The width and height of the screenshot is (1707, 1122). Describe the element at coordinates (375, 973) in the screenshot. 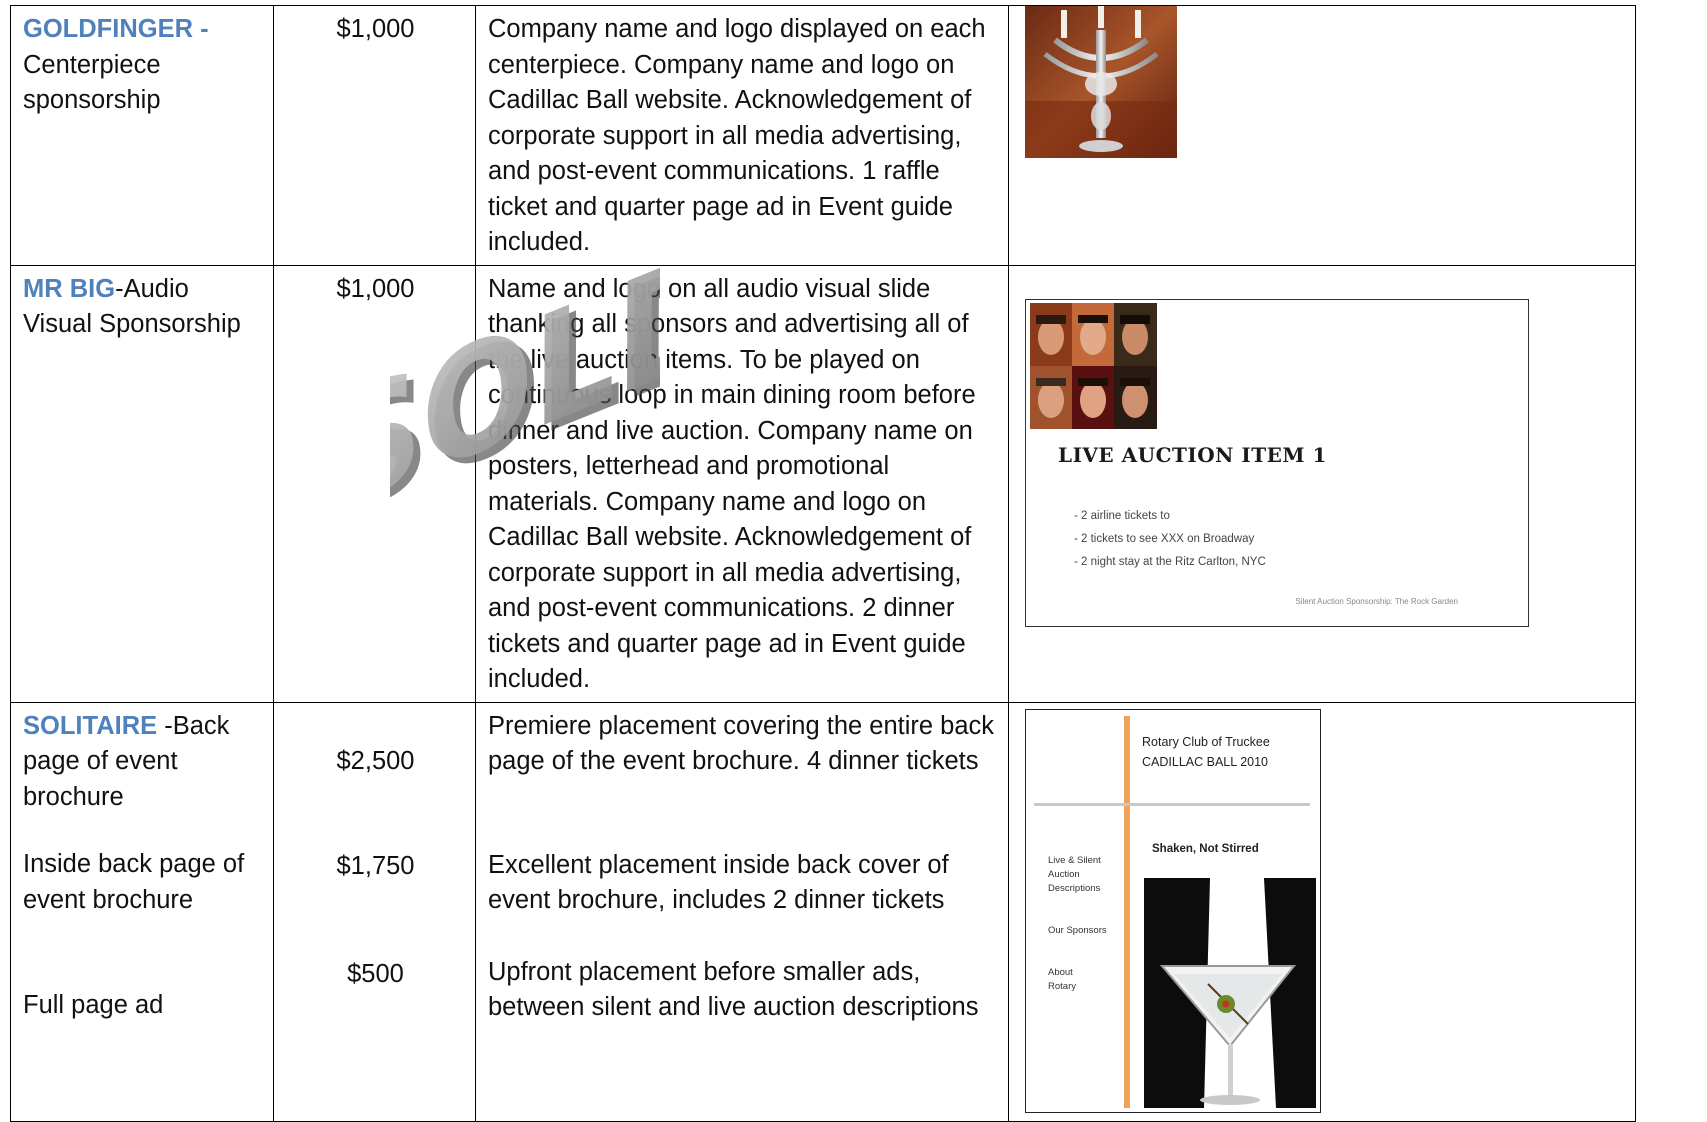

I see `sub-item-price: $500` at that location.